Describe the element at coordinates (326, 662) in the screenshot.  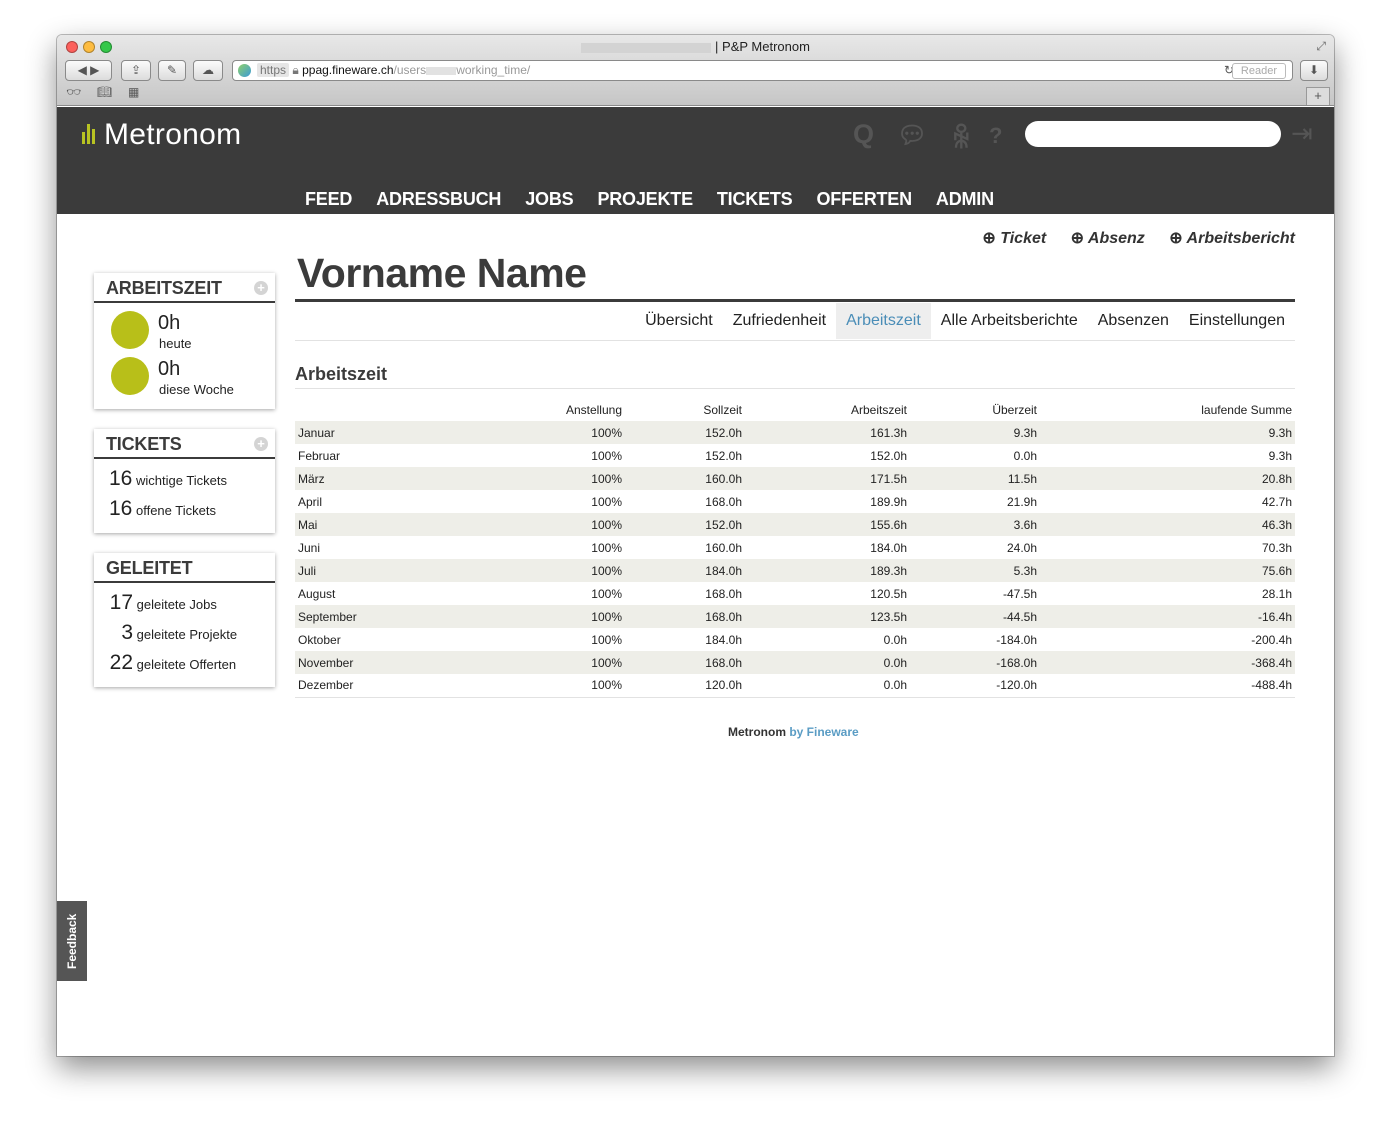
I see `cell-month: November` at that location.